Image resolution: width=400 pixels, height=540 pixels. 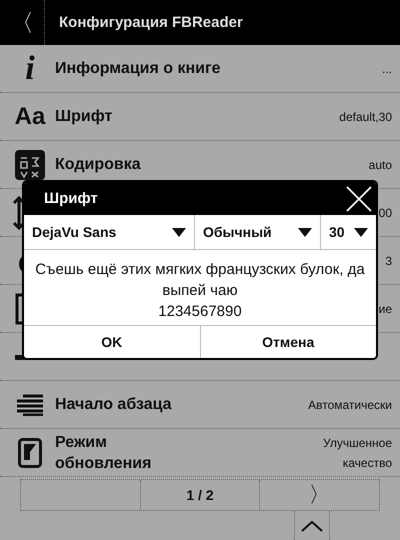 I want to click on item-label: Кодировка, so click(x=98, y=165).